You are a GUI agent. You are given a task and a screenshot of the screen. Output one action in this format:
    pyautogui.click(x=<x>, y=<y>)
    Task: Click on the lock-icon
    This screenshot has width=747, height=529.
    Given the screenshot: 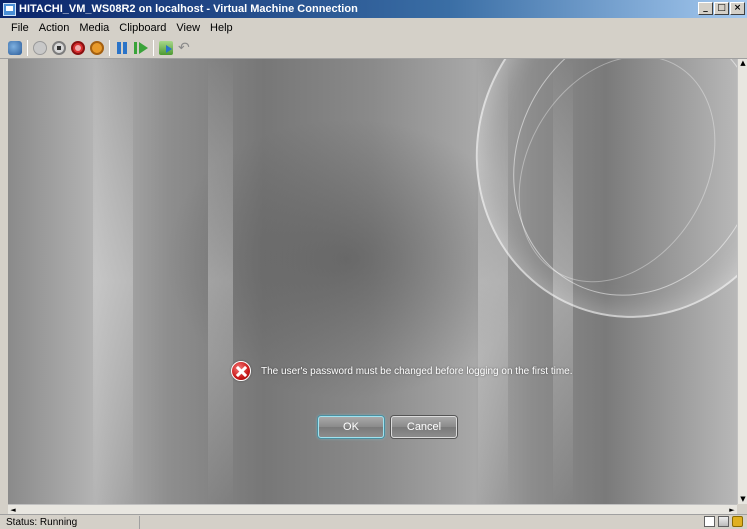 What is the action you would take?
    pyautogui.click(x=737, y=521)
    